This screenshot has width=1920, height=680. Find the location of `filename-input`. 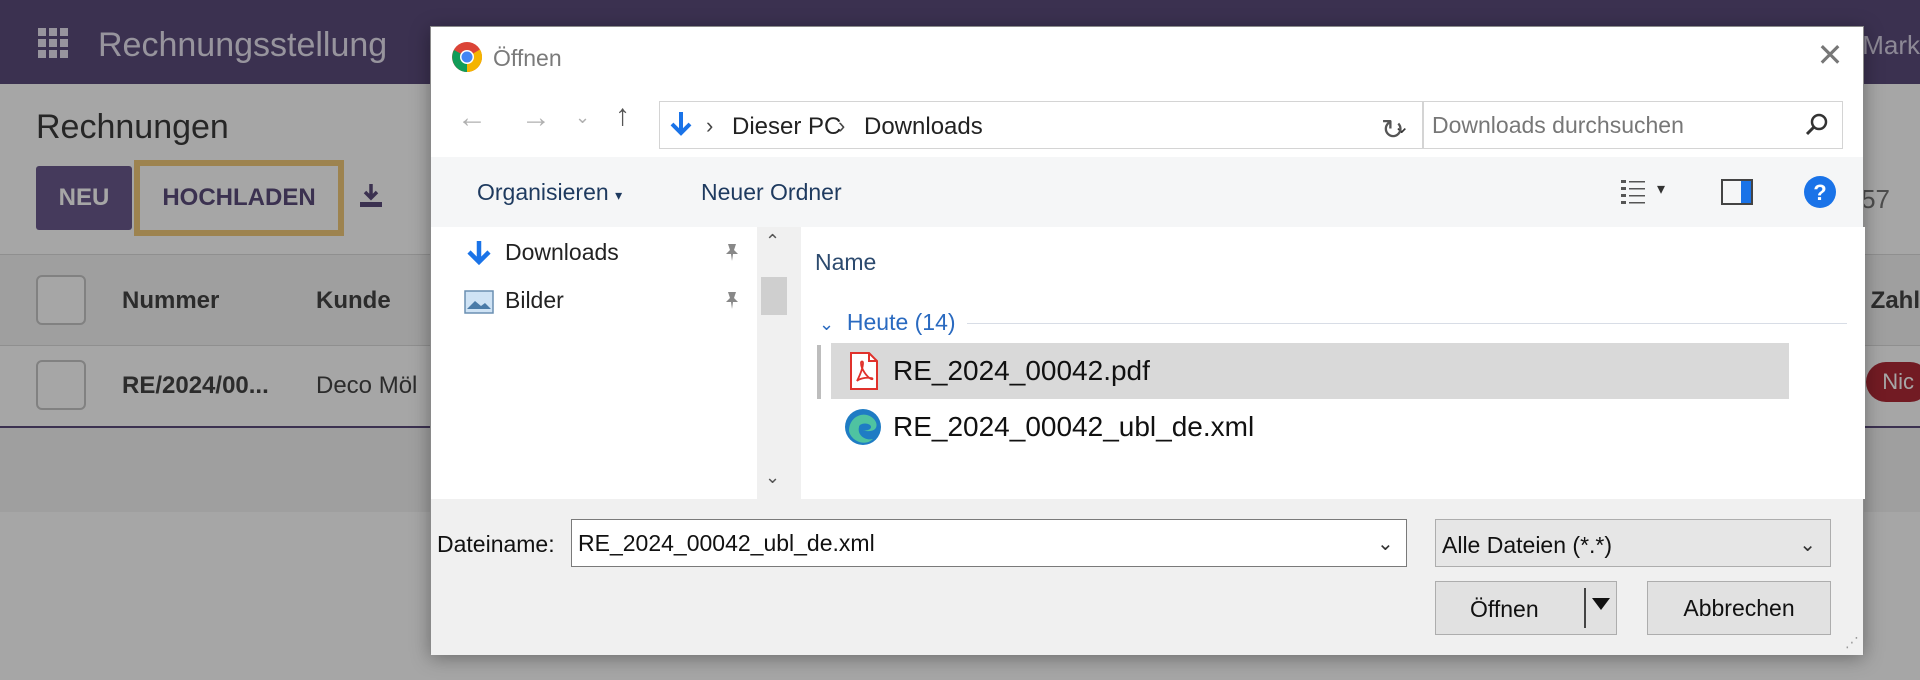

filename-input is located at coordinates (989, 543).